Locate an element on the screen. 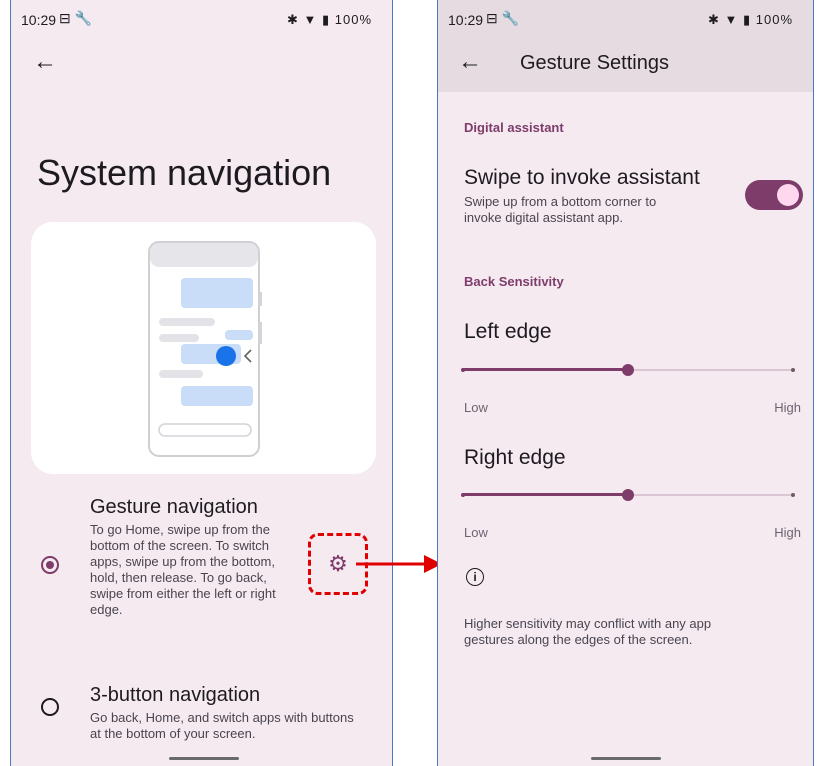 Image resolution: width=824 pixels, height=766 pixels. gesture-navigation-radio is located at coordinates (50, 565).